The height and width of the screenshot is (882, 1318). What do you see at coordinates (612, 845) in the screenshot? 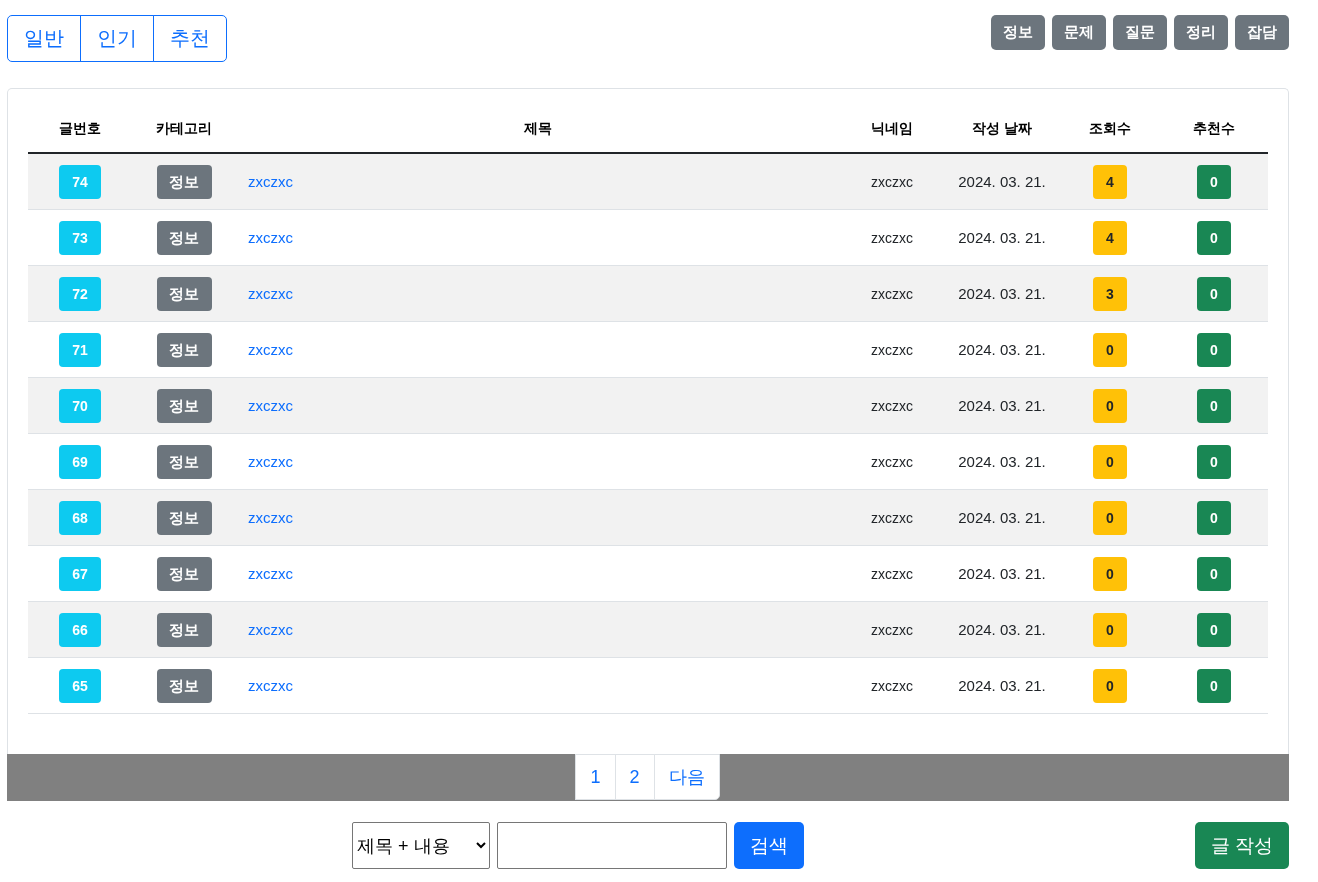
I see `search-field` at bounding box center [612, 845].